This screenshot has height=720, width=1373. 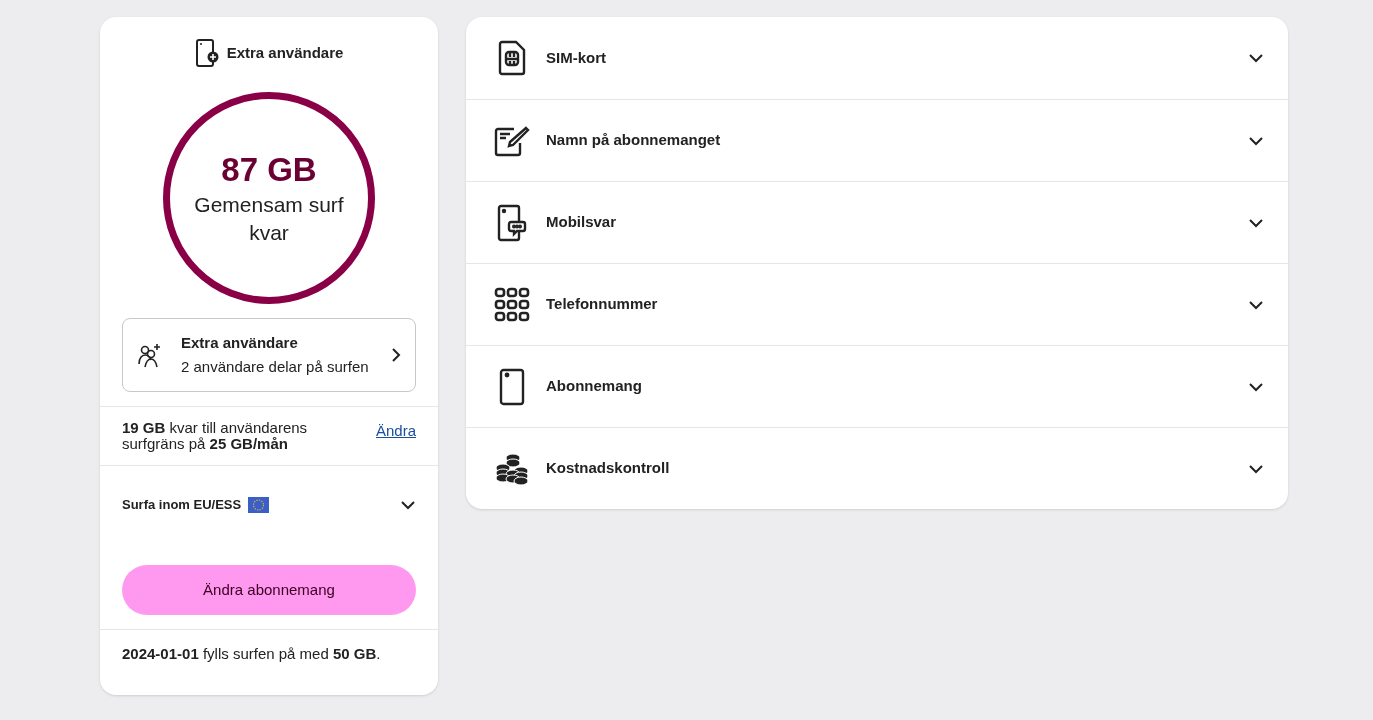 I want to click on phone-icon, so click(x=512, y=386).